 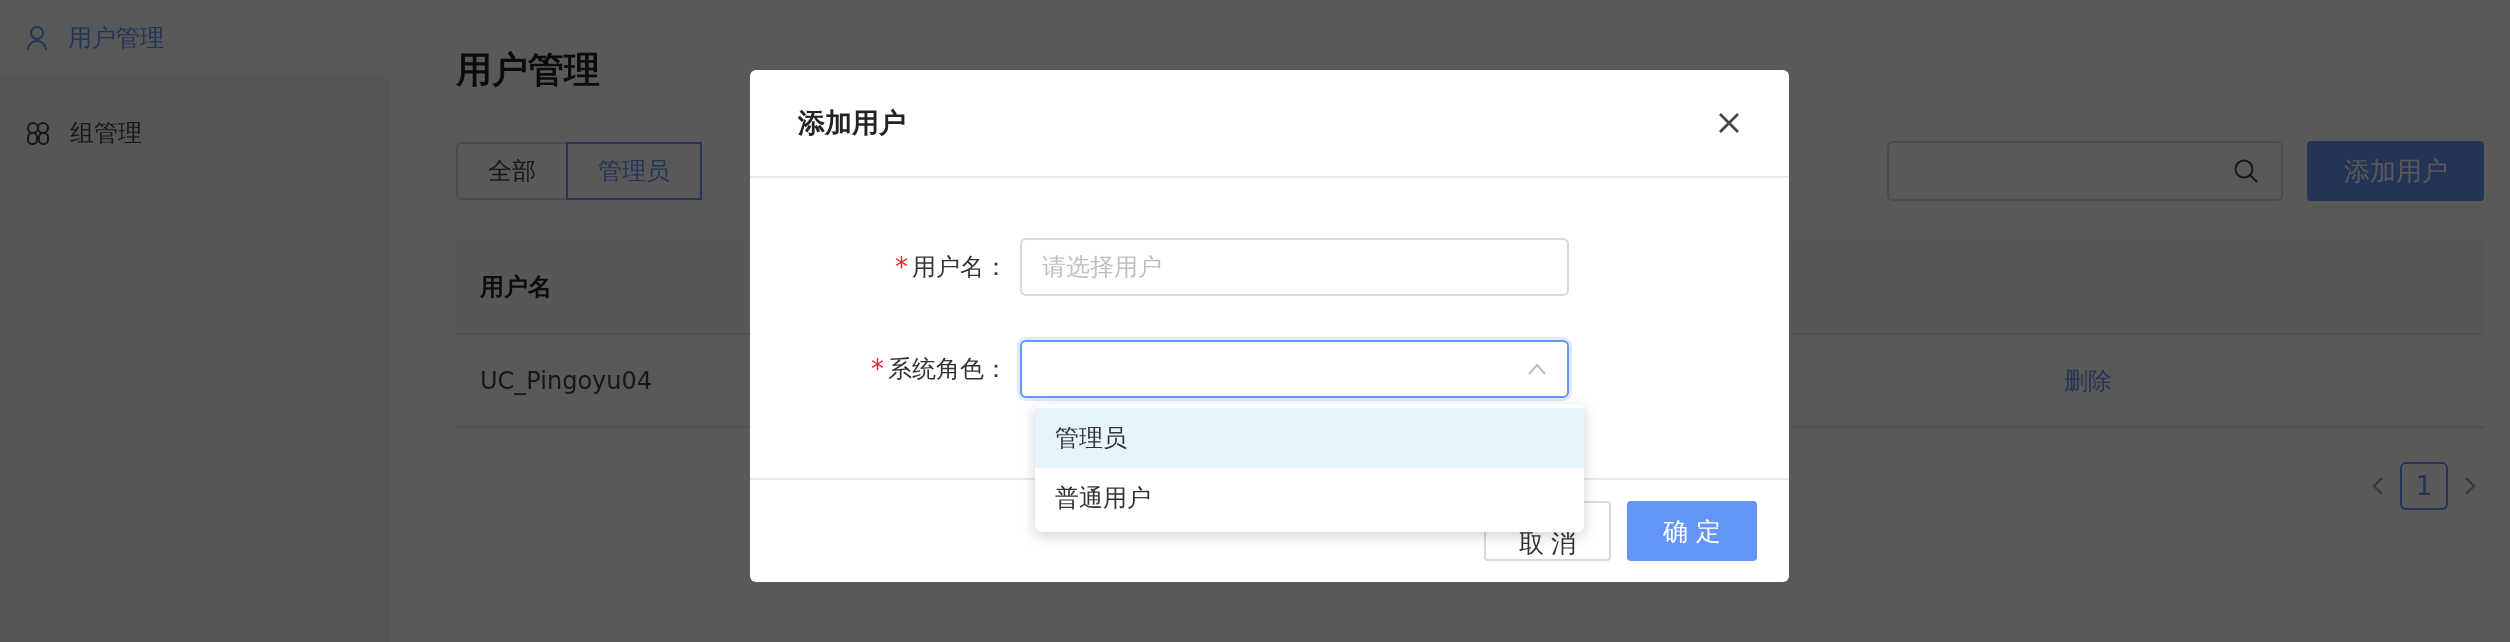 I want to click on dialog-title: 添加用户, so click(x=852, y=123).